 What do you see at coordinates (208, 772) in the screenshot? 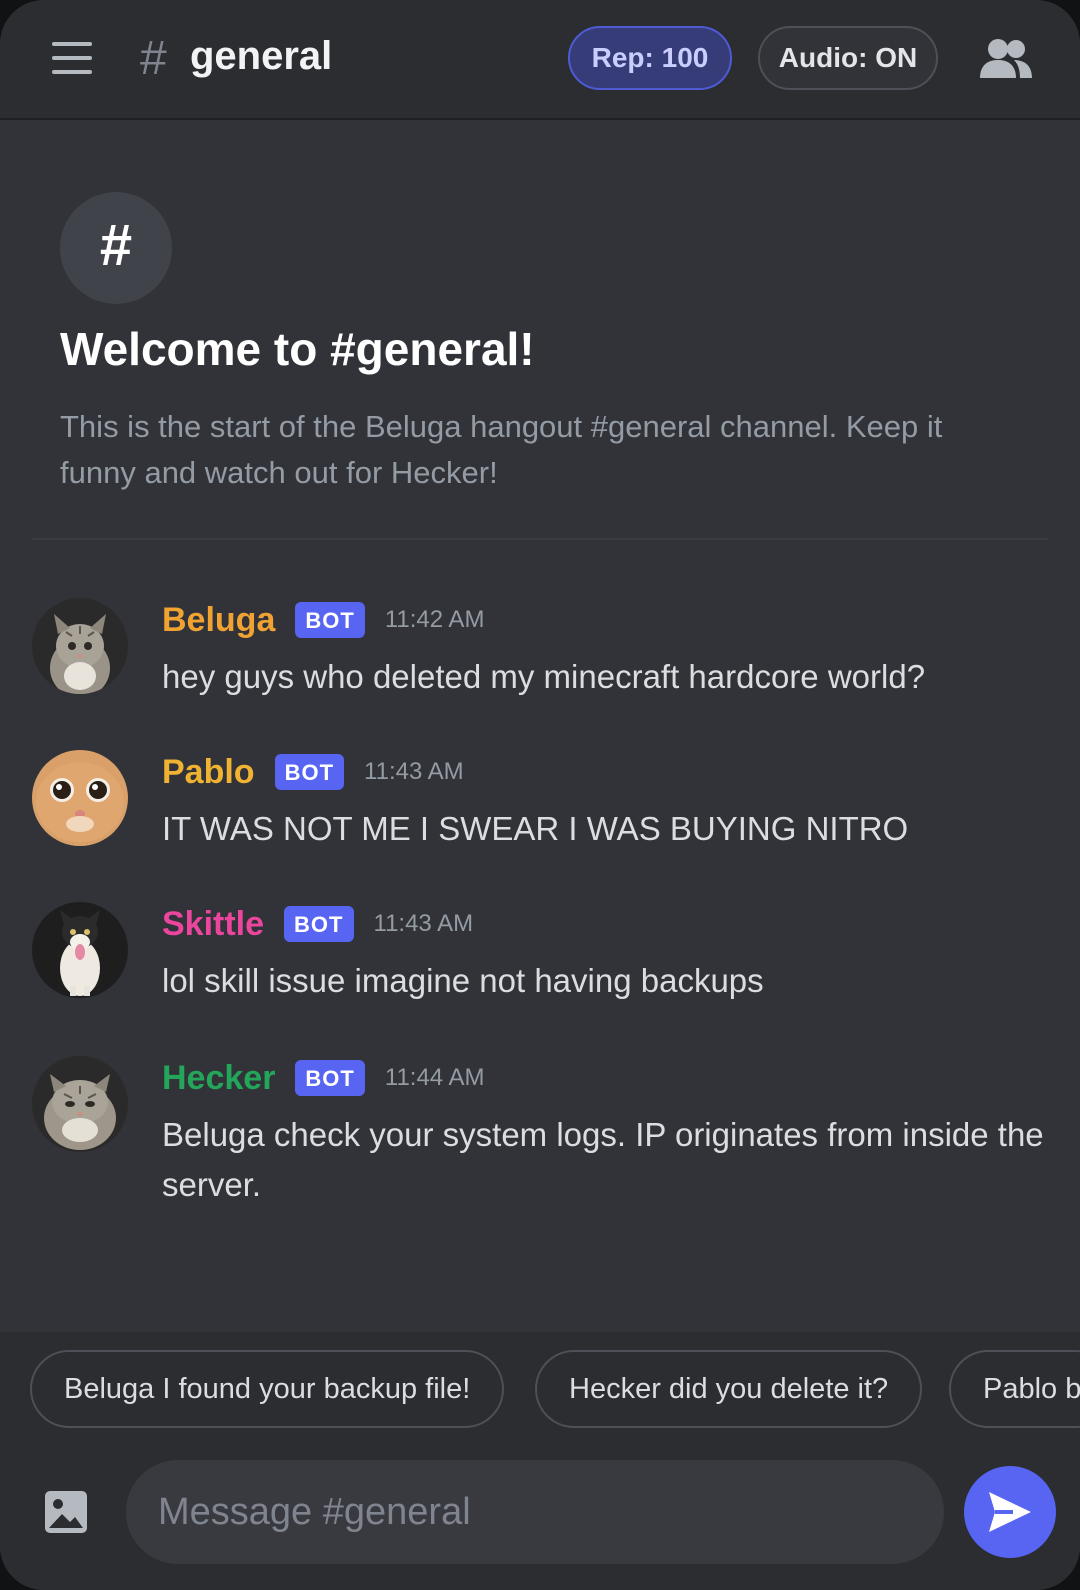
I see `author-name: Pablo` at bounding box center [208, 772].